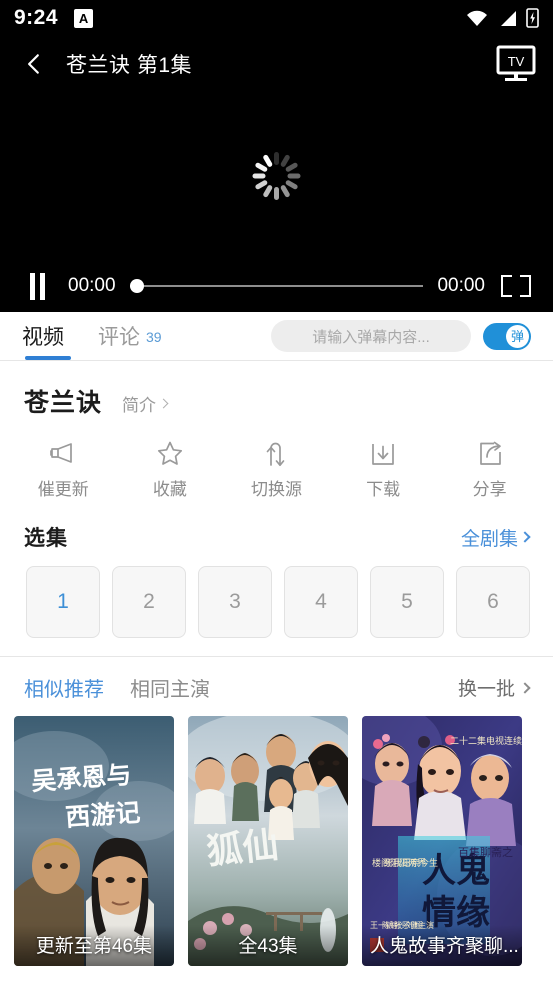 This screenshot has height=984, width=553. Describe the element at coordinates (461, 285) in the screenshot. I see `total-time: 00:00` at that location.